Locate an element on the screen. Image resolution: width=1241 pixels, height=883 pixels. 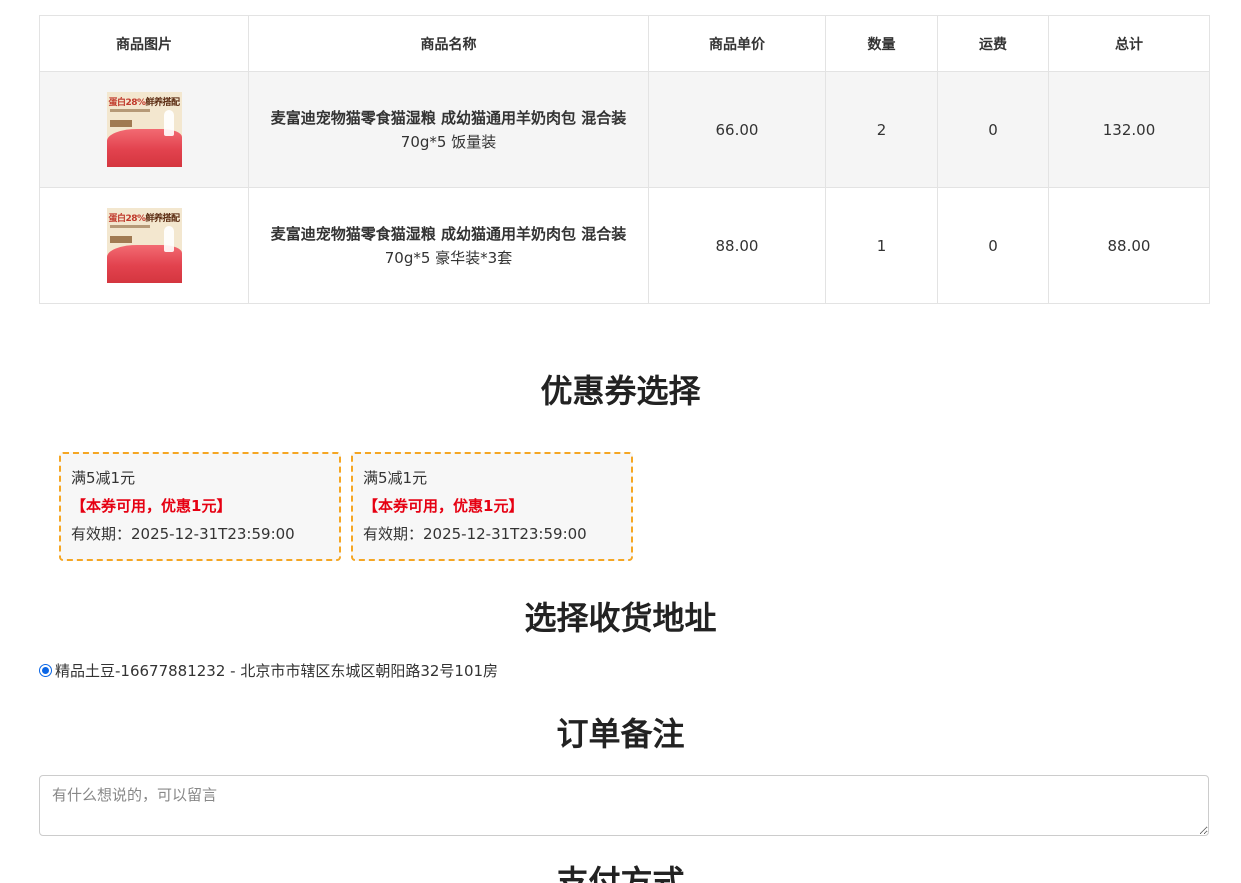
product-name-spec: 70g*5 豪华装*3套 is located at coordinates (448, 257).